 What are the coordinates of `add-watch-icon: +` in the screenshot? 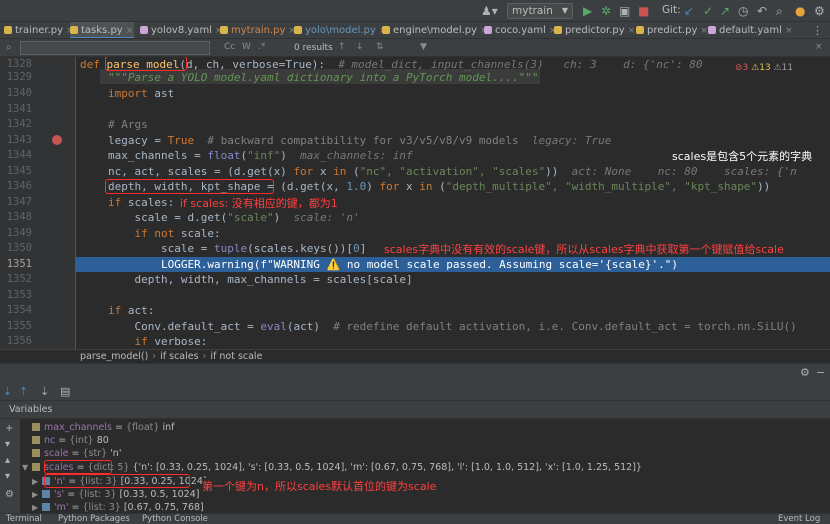 It's located at (9, 428).